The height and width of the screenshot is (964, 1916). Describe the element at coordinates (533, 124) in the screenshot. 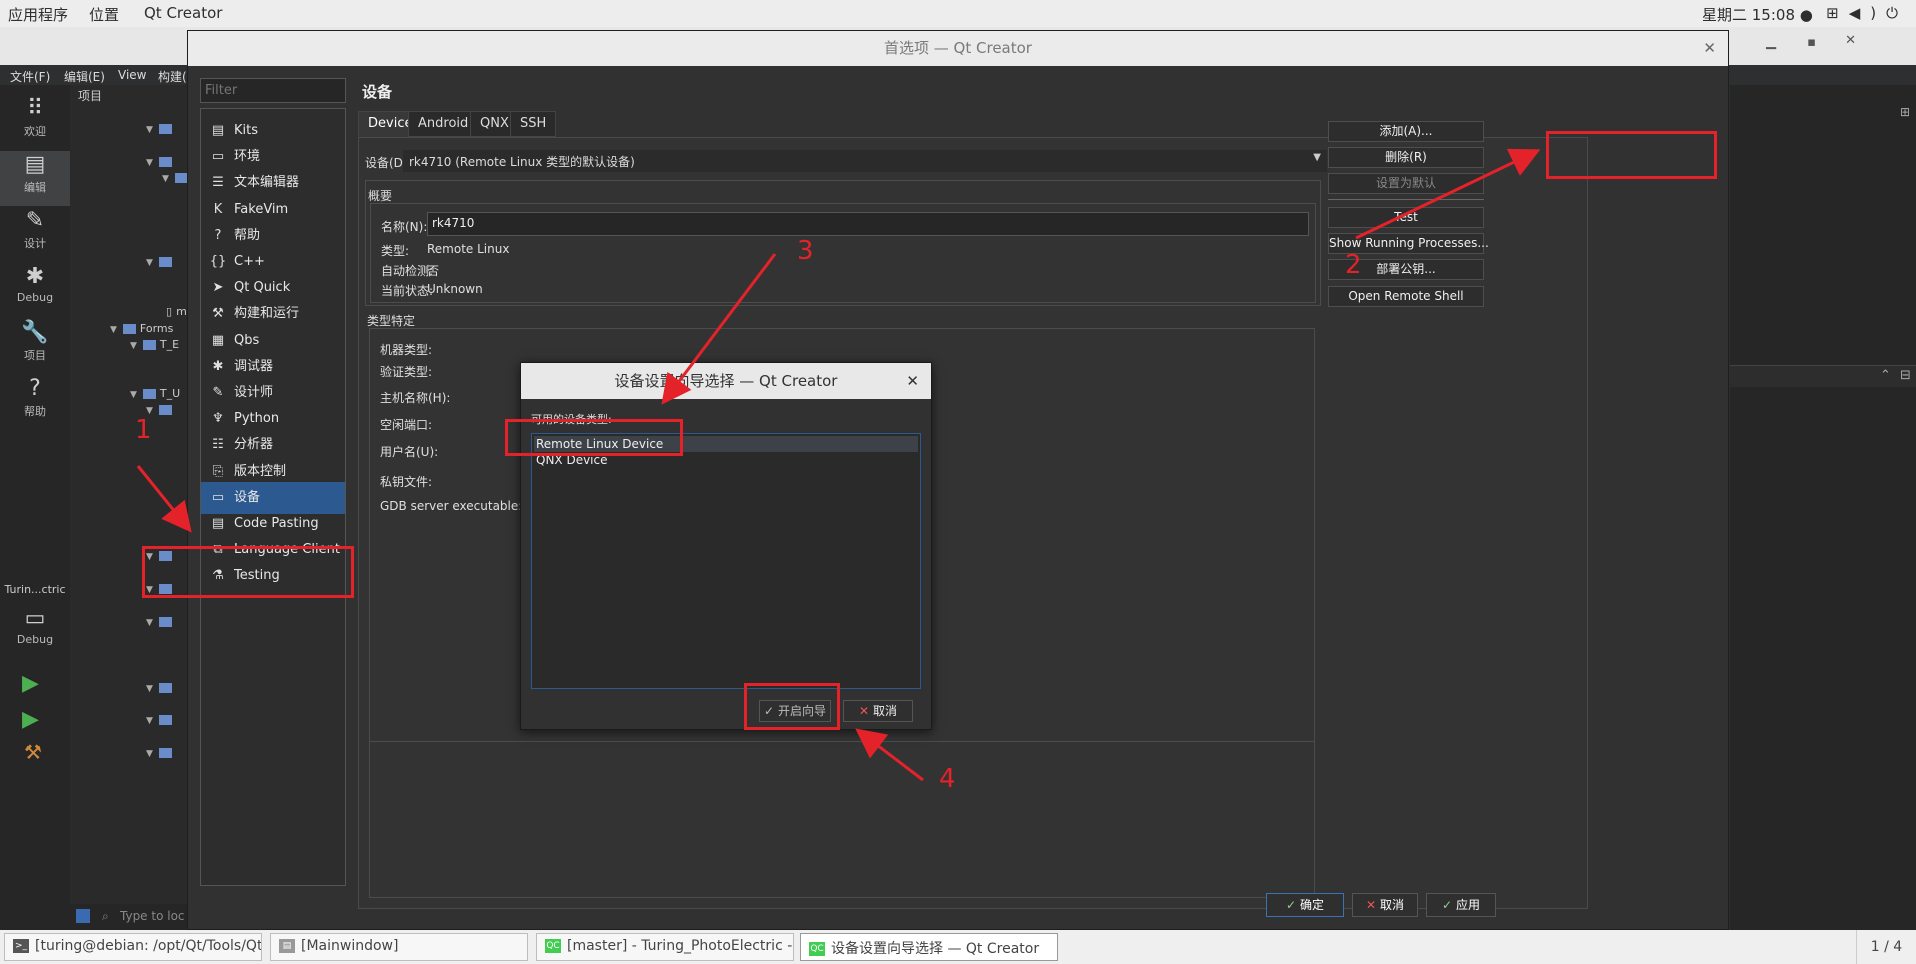

I see `tab-ssh: SSH` at that location.